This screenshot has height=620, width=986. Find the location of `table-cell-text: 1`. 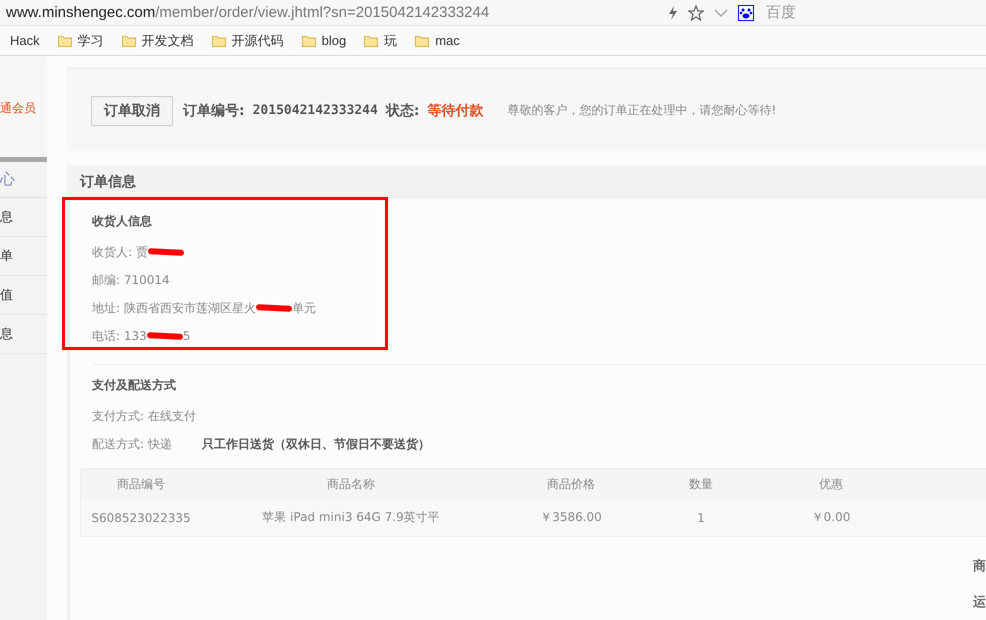

table-cell-text: 1 is located at coordinates (701, 517).